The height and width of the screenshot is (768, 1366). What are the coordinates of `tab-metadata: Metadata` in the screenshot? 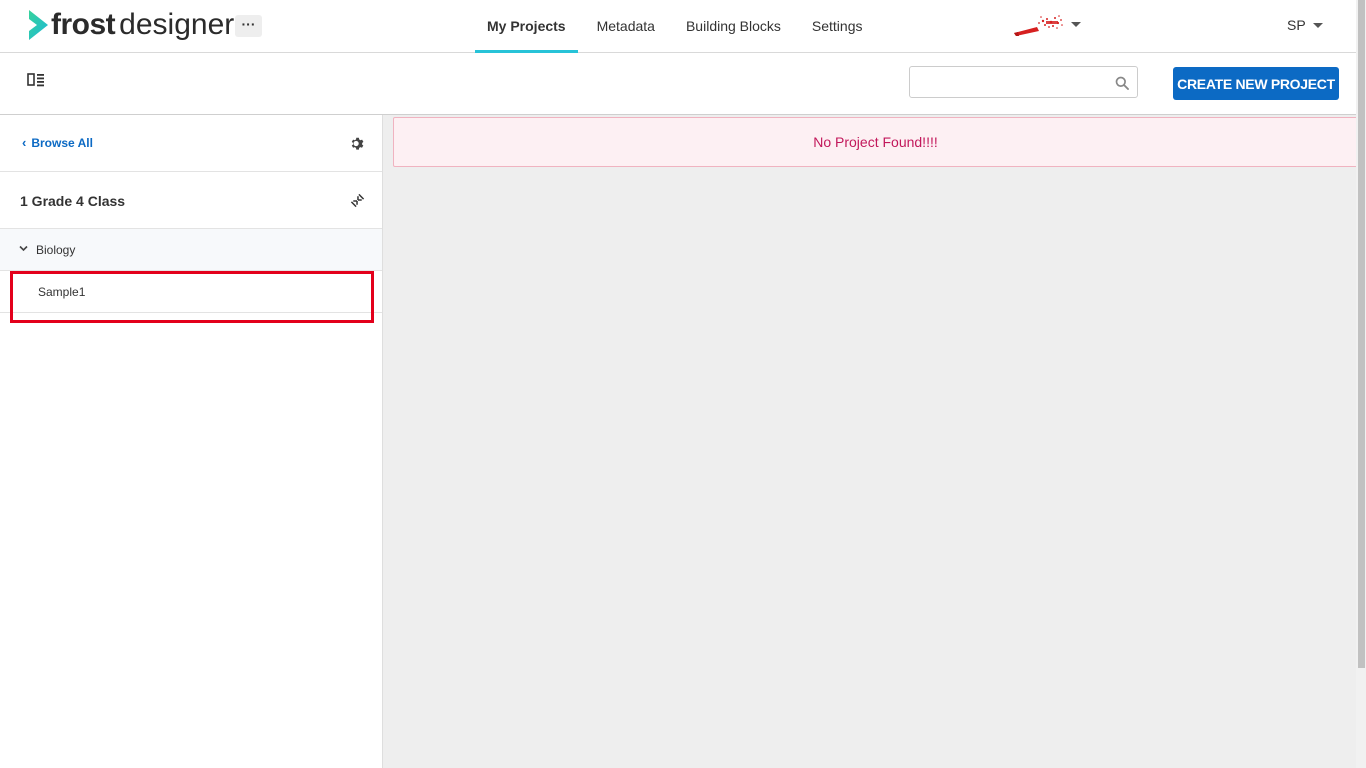 It's located at (626, 26).